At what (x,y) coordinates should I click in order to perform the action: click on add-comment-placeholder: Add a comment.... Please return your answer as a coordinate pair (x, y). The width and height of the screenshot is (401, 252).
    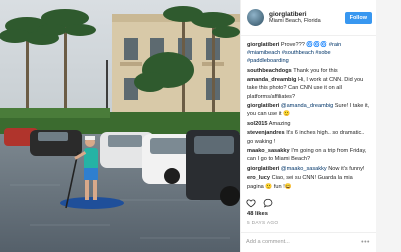
    Looking at the image, I should click on (268, 242).